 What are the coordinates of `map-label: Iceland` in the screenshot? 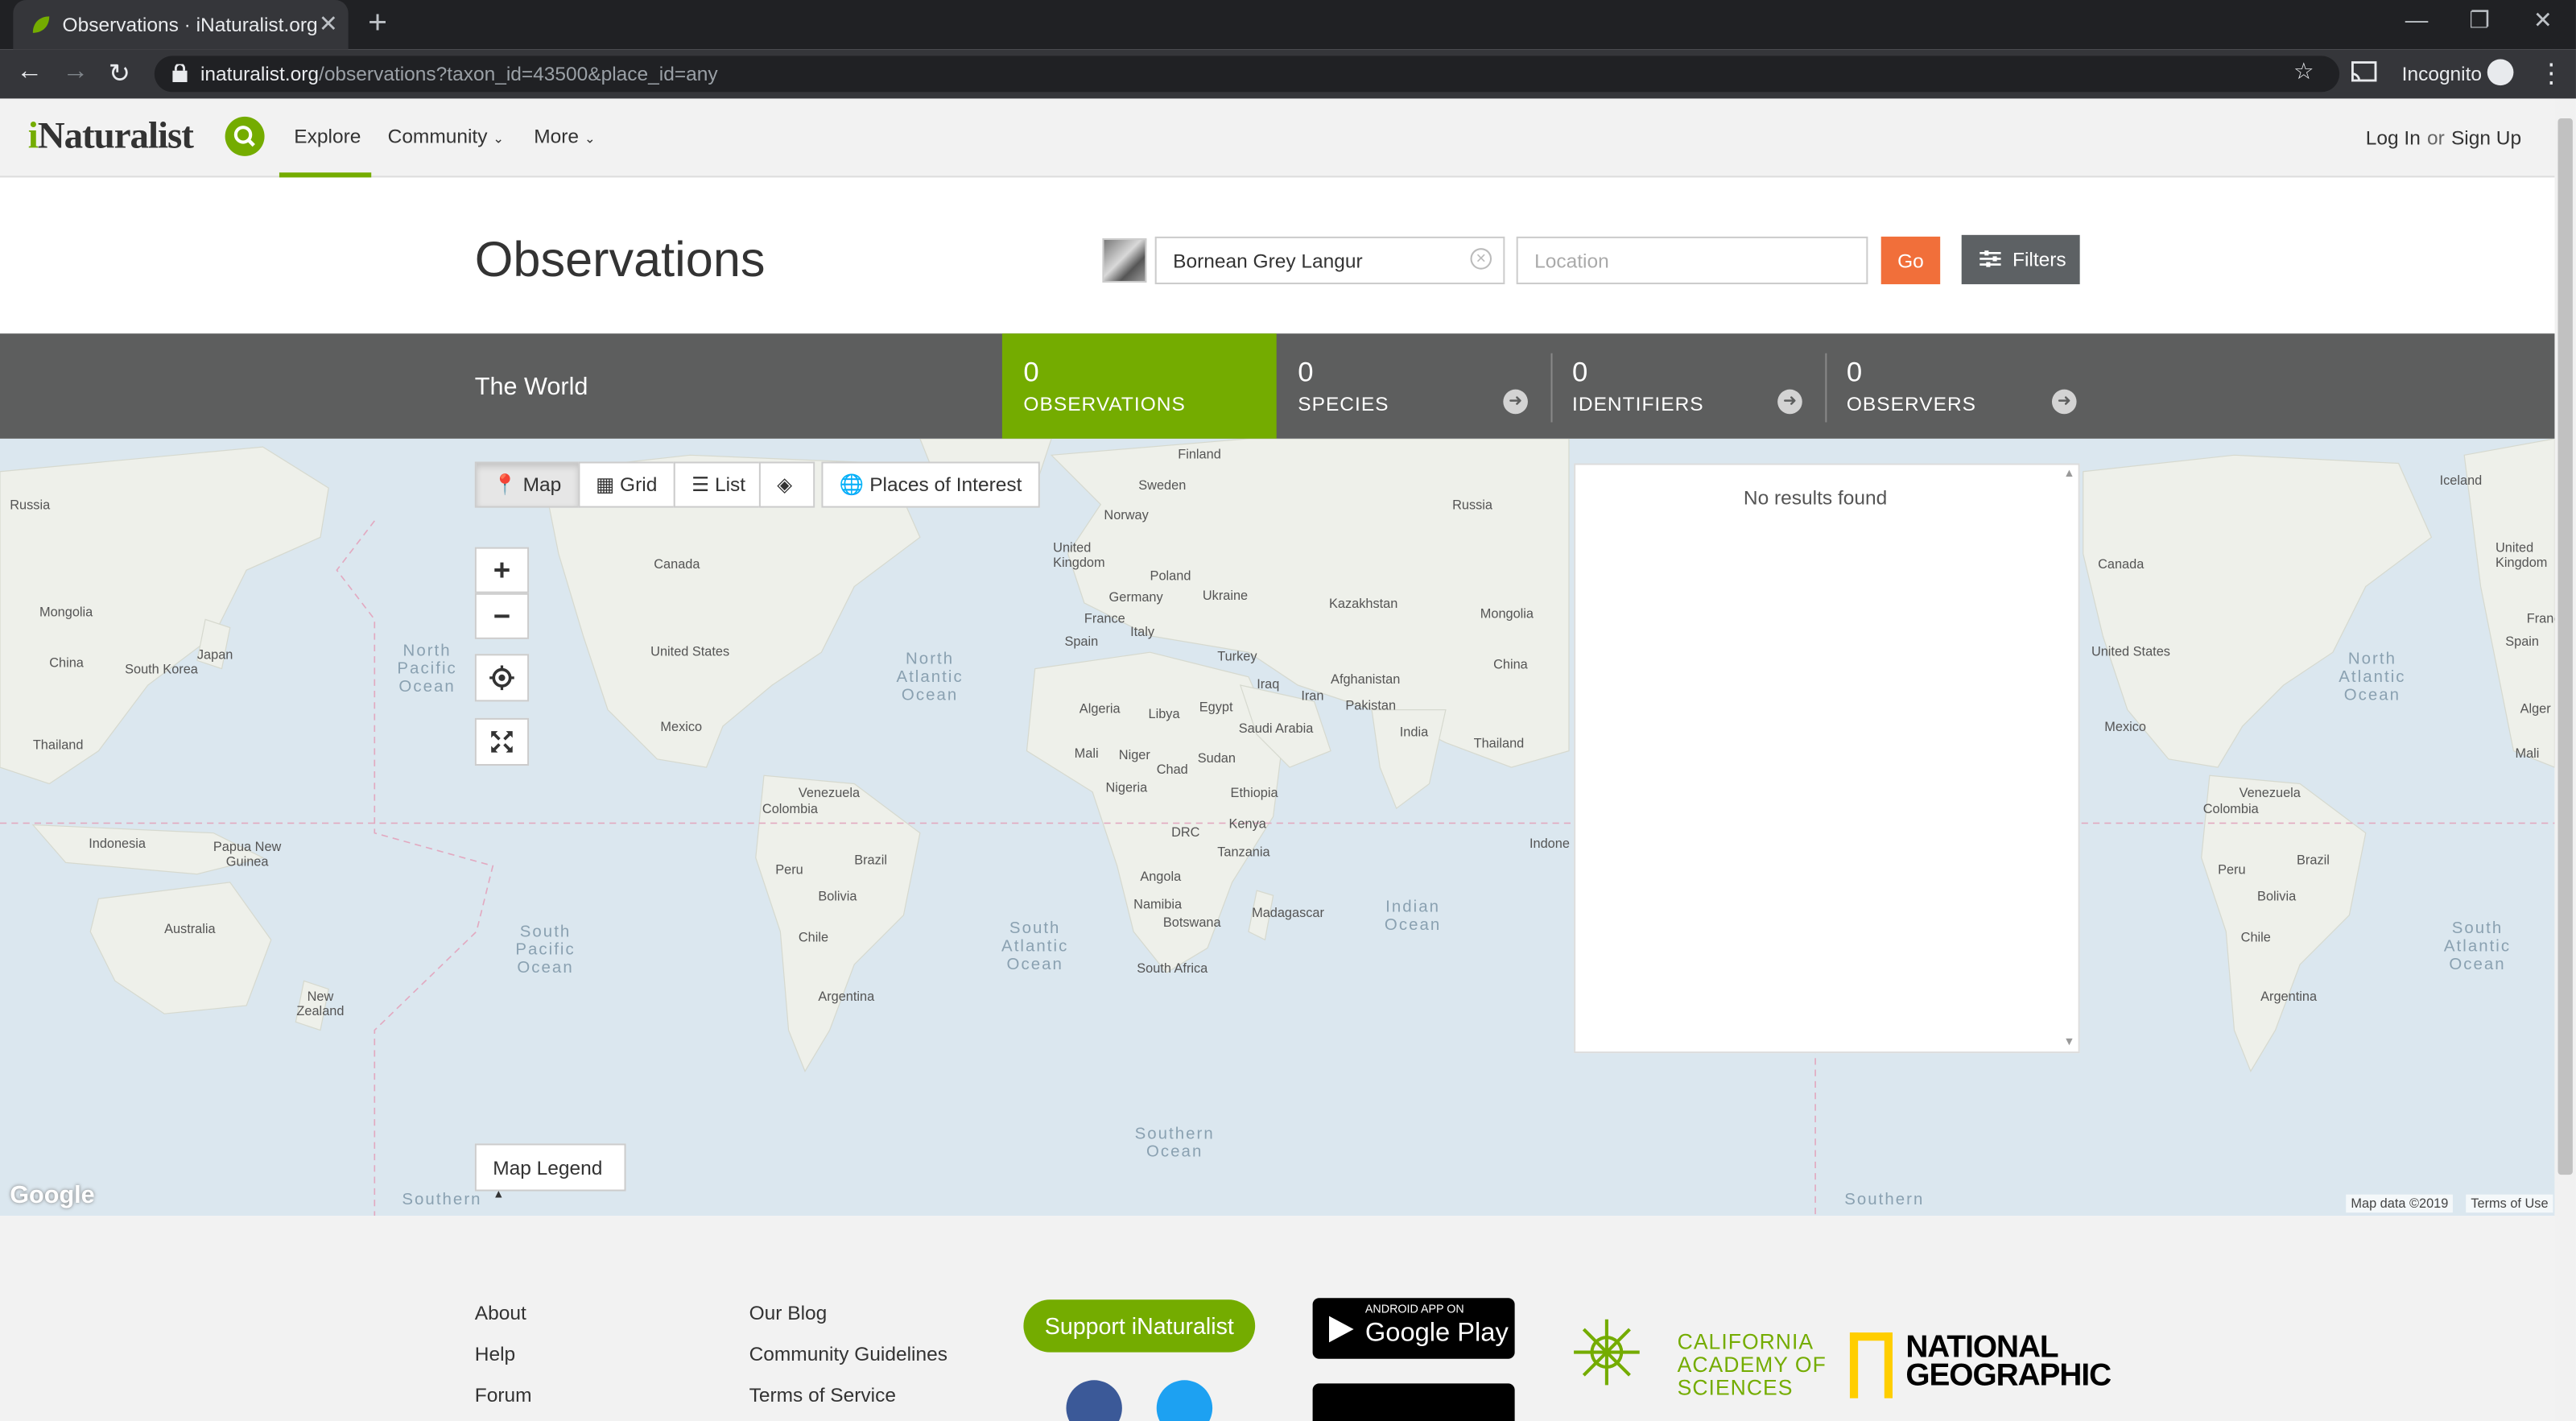 It's located at (2461, 481).